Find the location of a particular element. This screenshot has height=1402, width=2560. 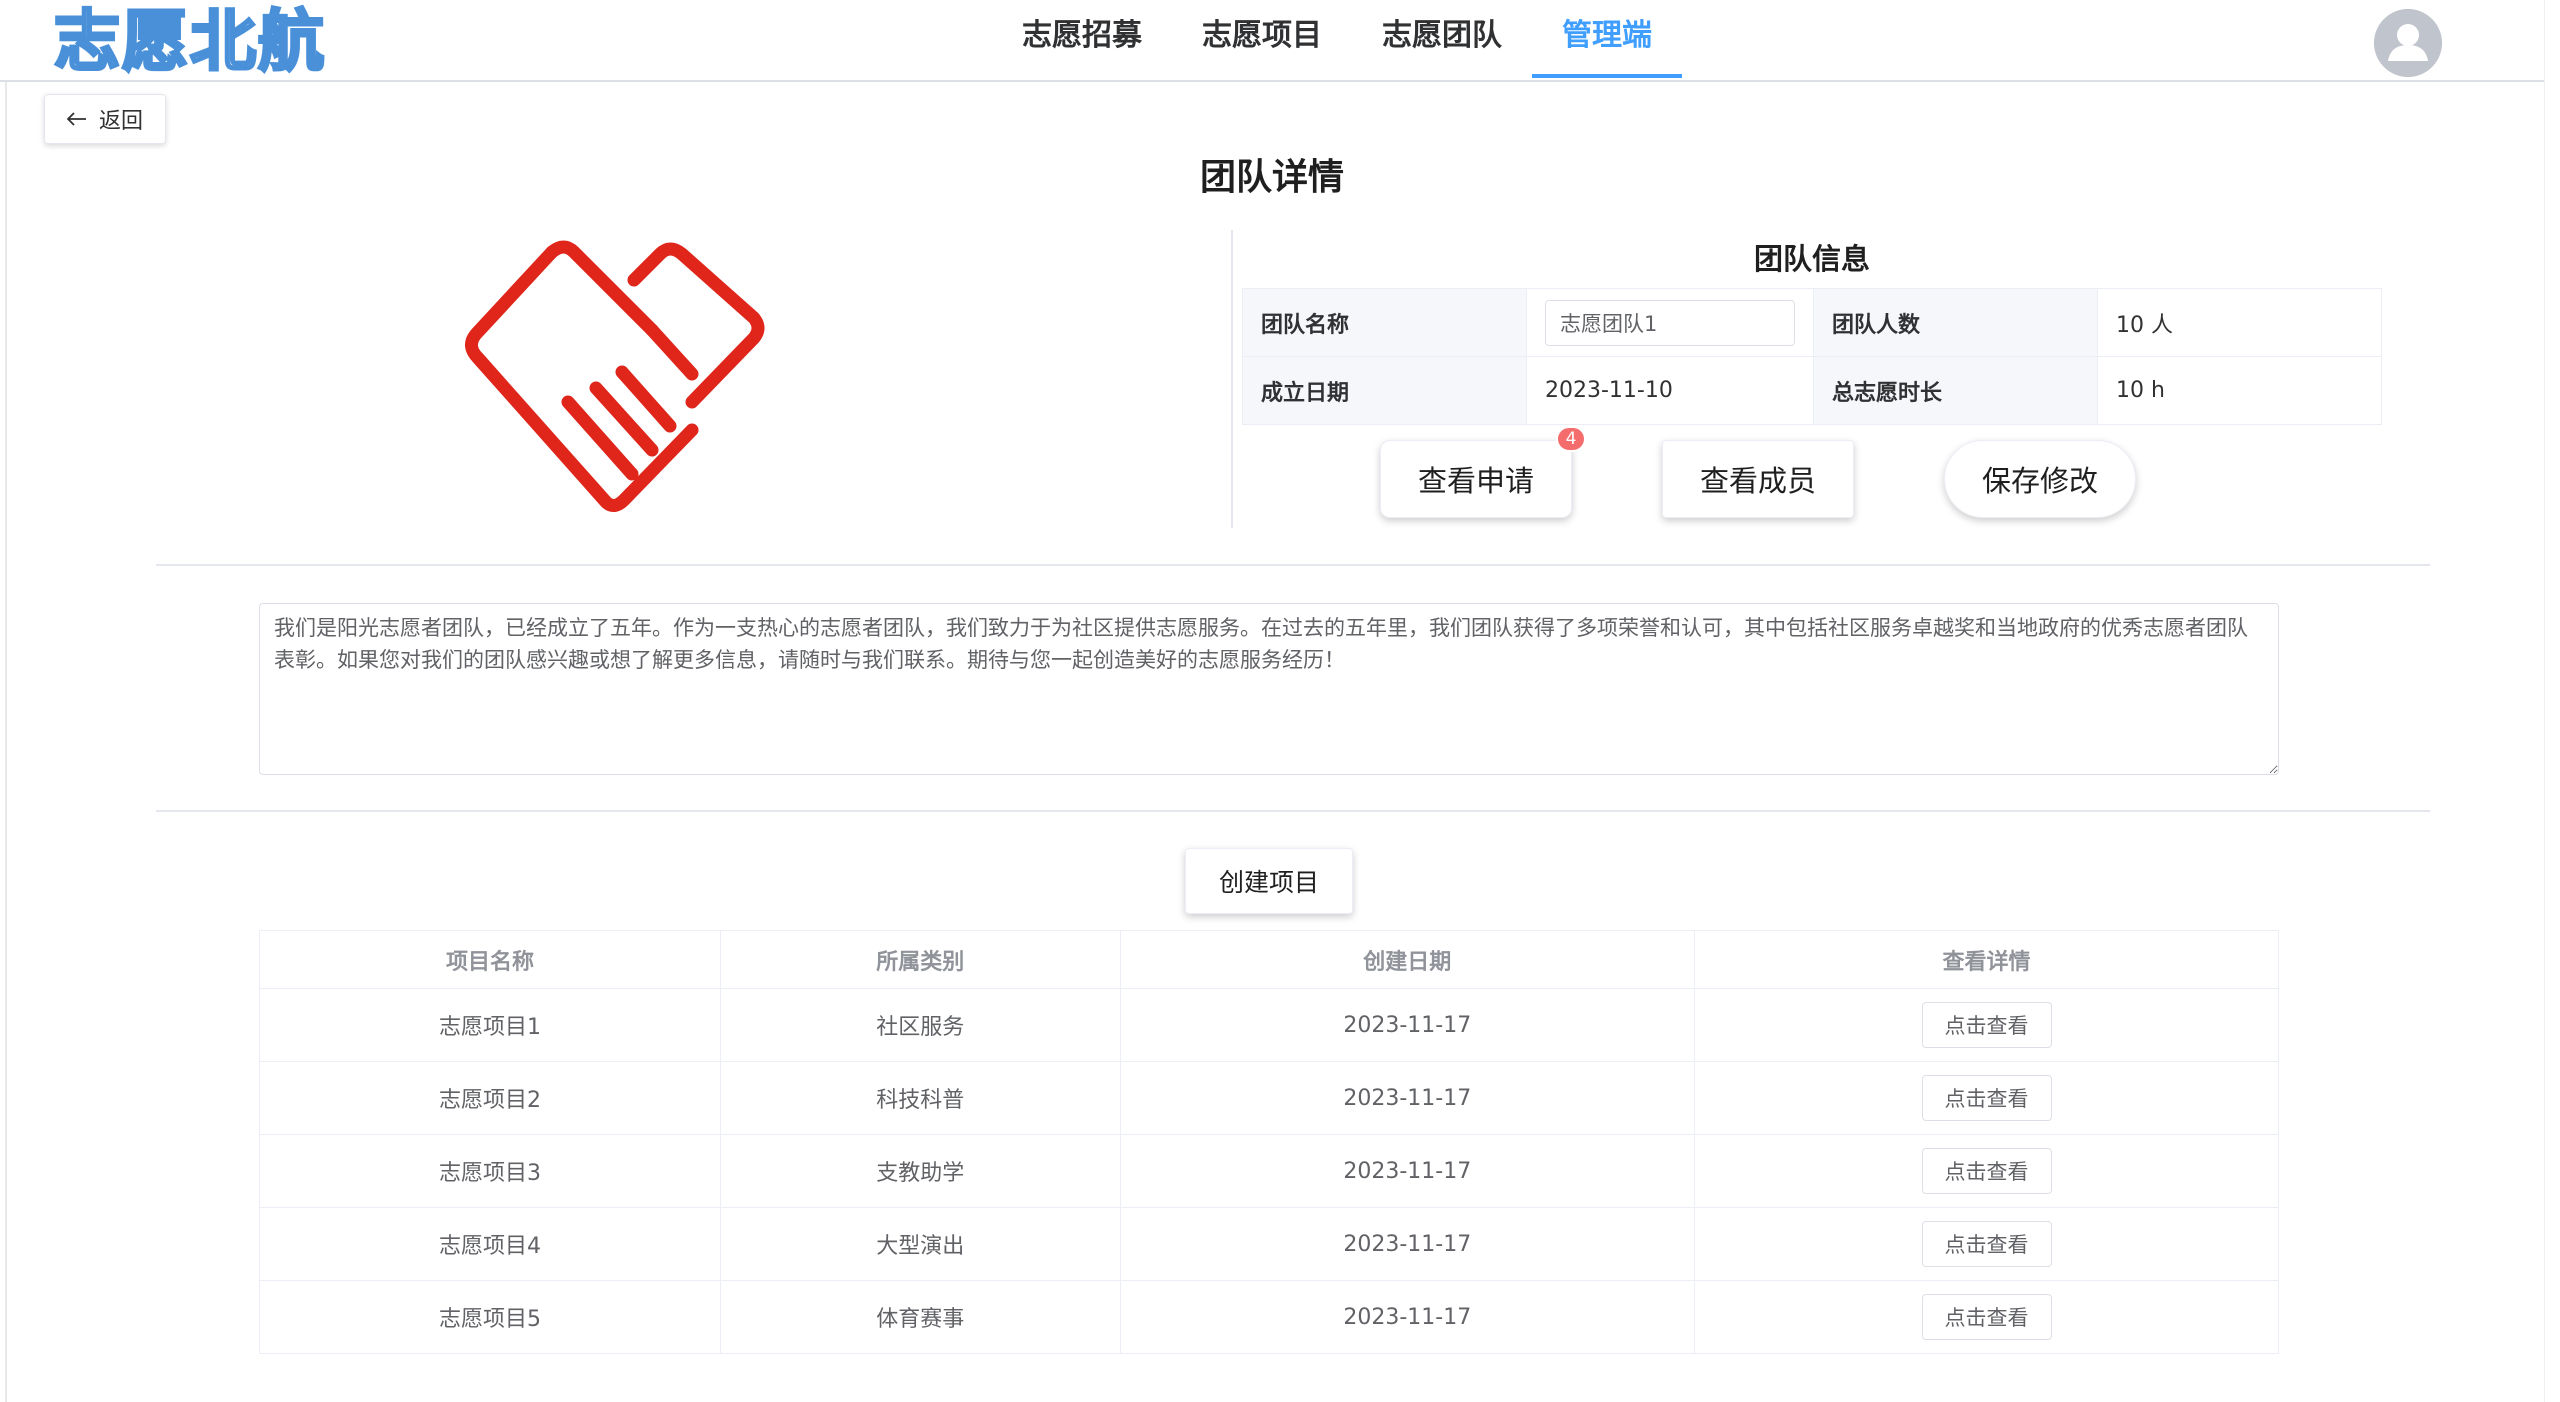

founded-date-label: 成立日期 is located at coordinates (1384, 390).